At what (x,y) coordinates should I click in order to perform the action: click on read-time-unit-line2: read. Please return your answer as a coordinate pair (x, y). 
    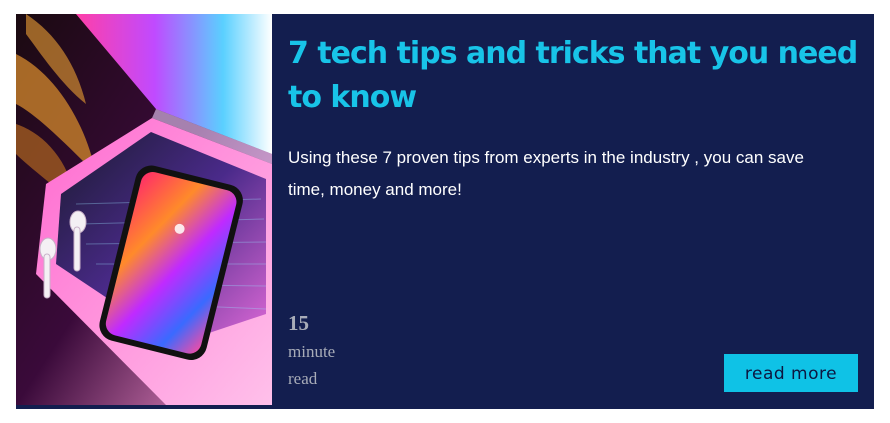
    Looking at the image, I should click on (303, 378).